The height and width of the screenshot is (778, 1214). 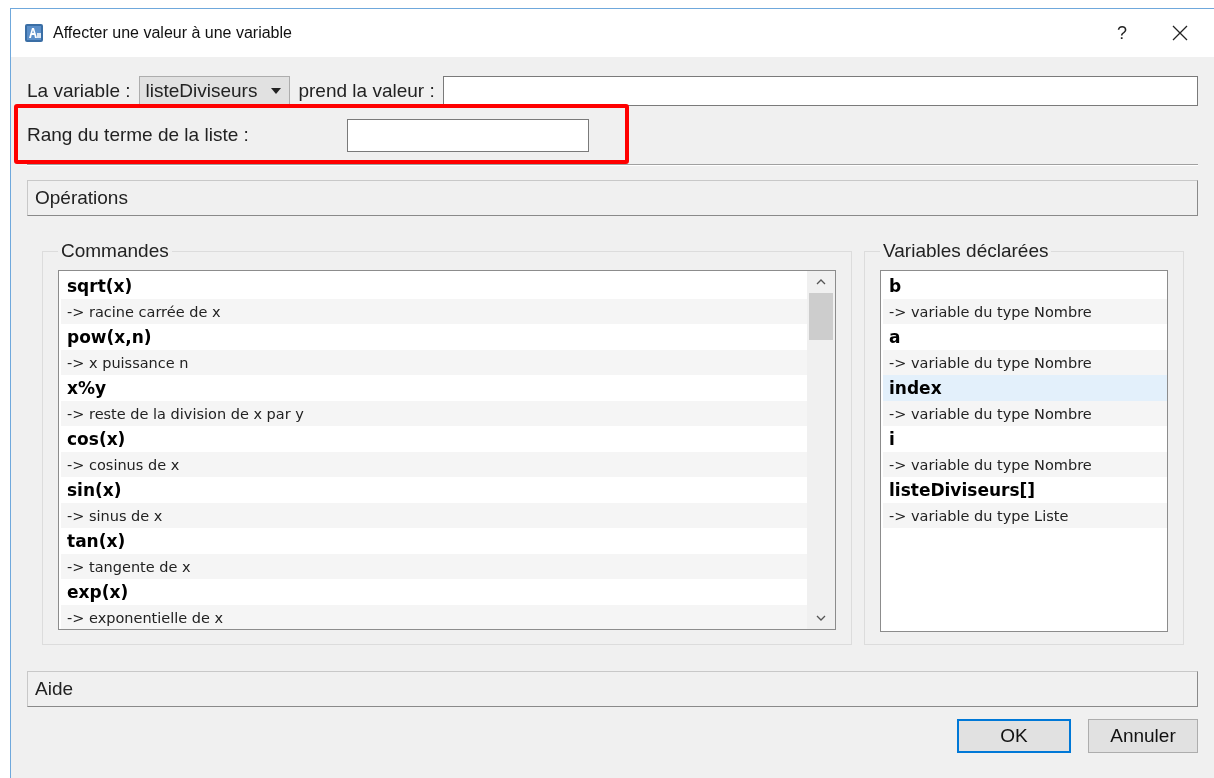 I want to click on group-title: Variables déclarées, so click(x=966, y=251).